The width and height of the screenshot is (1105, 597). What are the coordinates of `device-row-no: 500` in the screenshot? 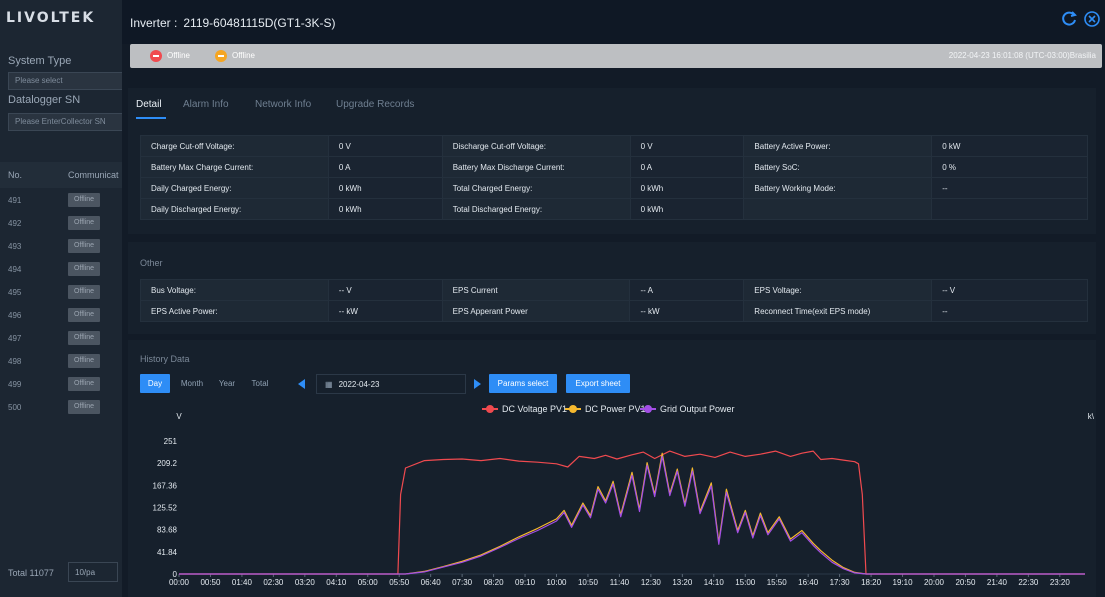 It's located at (15, 407).